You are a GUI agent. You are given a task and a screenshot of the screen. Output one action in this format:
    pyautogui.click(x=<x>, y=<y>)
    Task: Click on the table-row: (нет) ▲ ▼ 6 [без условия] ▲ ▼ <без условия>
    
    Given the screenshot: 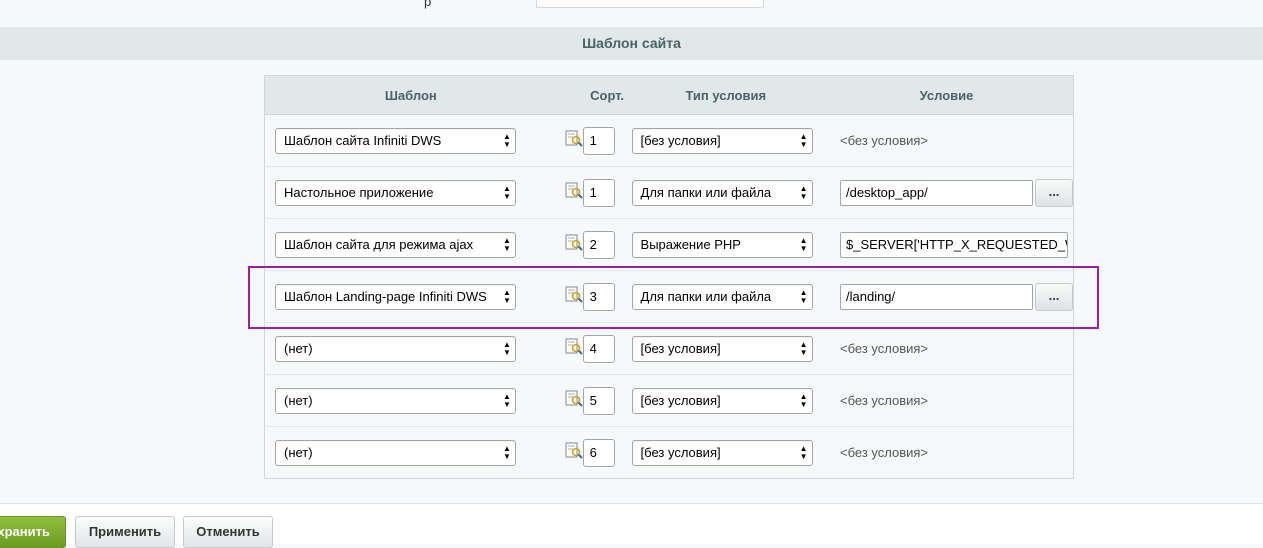 What is the action you would take?
    pyautogui.click(x=669, y=452)
    